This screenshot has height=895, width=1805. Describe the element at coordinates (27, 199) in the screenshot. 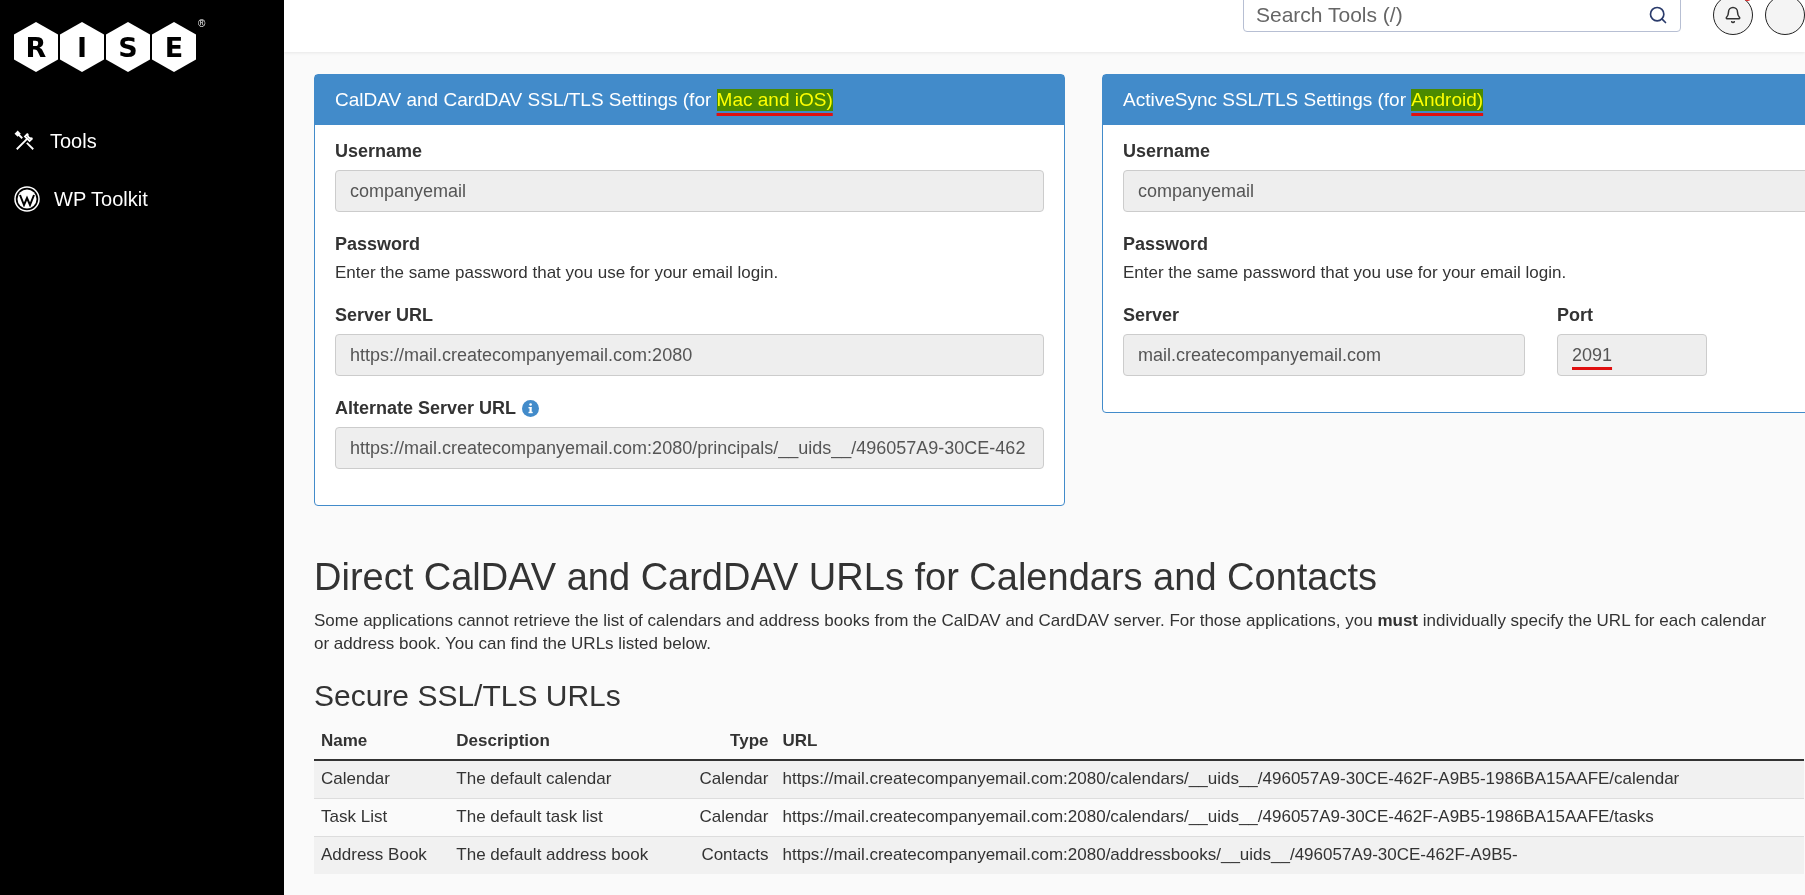

I see `wordpress-icon` at that location.